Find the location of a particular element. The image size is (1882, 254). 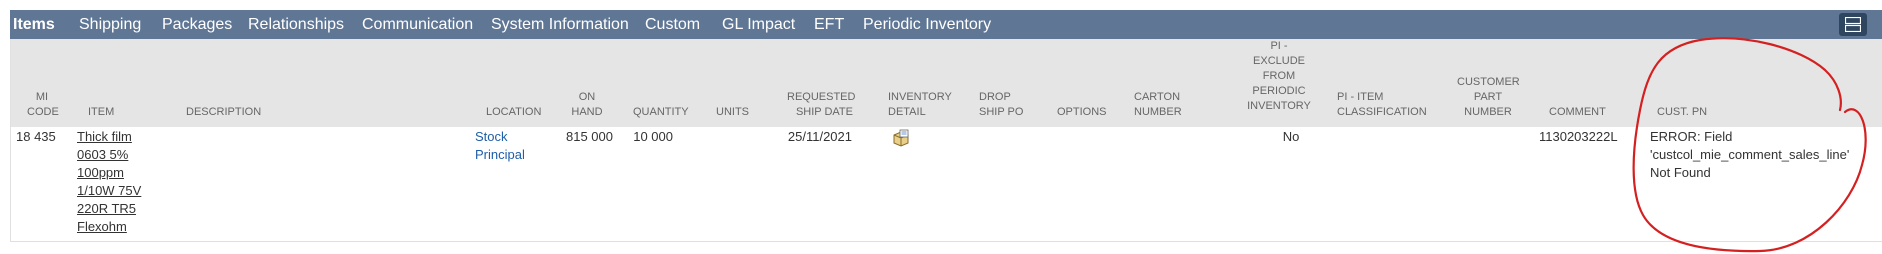

col-customer-part-number: CUSTOMER PART NUMBER is located at coordinates (1488, 97).